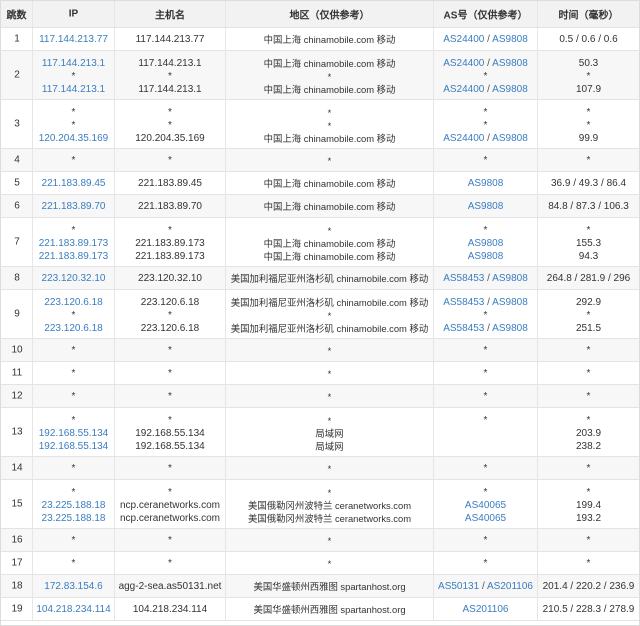 The image size is (640, 626). What do you see at coordinates (486, 586) in the screenshot?
I see `as-cell: AS50131 / AS201106` at bounding box center [486, 586].